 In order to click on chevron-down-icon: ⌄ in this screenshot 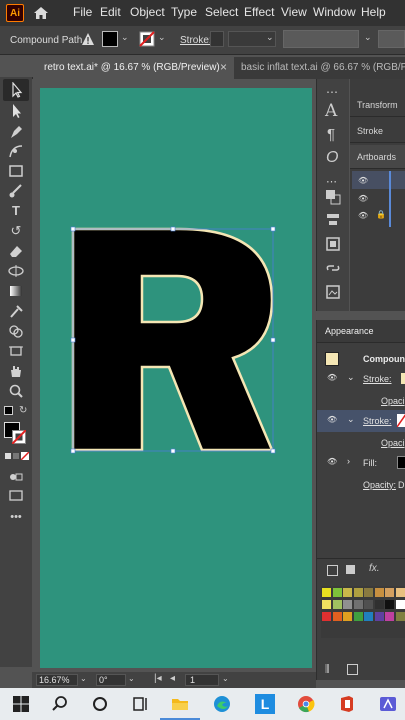, I will do `click(351, 377)`.